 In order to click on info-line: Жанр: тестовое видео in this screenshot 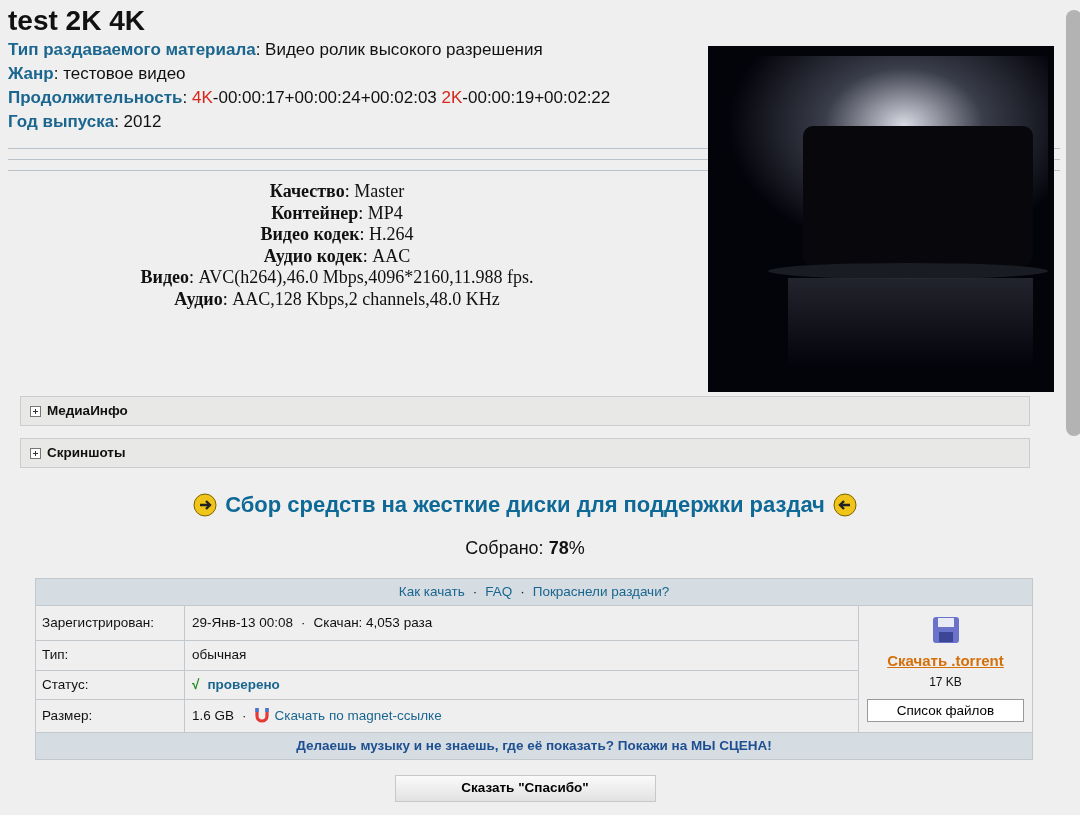, I will do `click(97, 74)`.